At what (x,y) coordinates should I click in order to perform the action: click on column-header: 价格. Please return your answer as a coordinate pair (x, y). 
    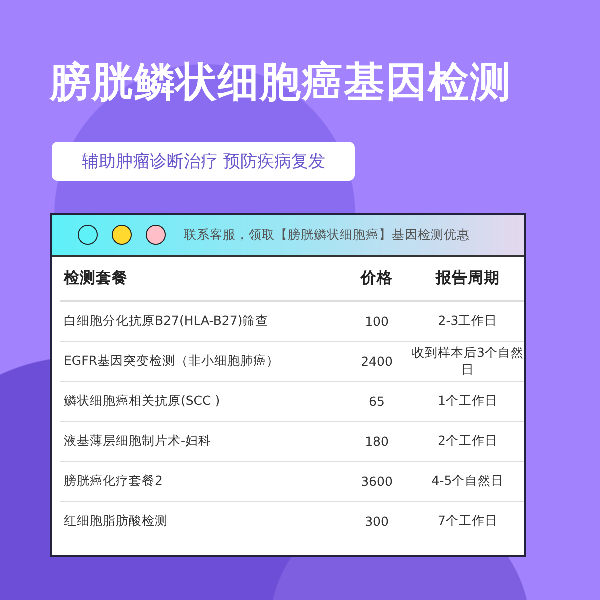
    Looking at the image, I should click on (377, 279).